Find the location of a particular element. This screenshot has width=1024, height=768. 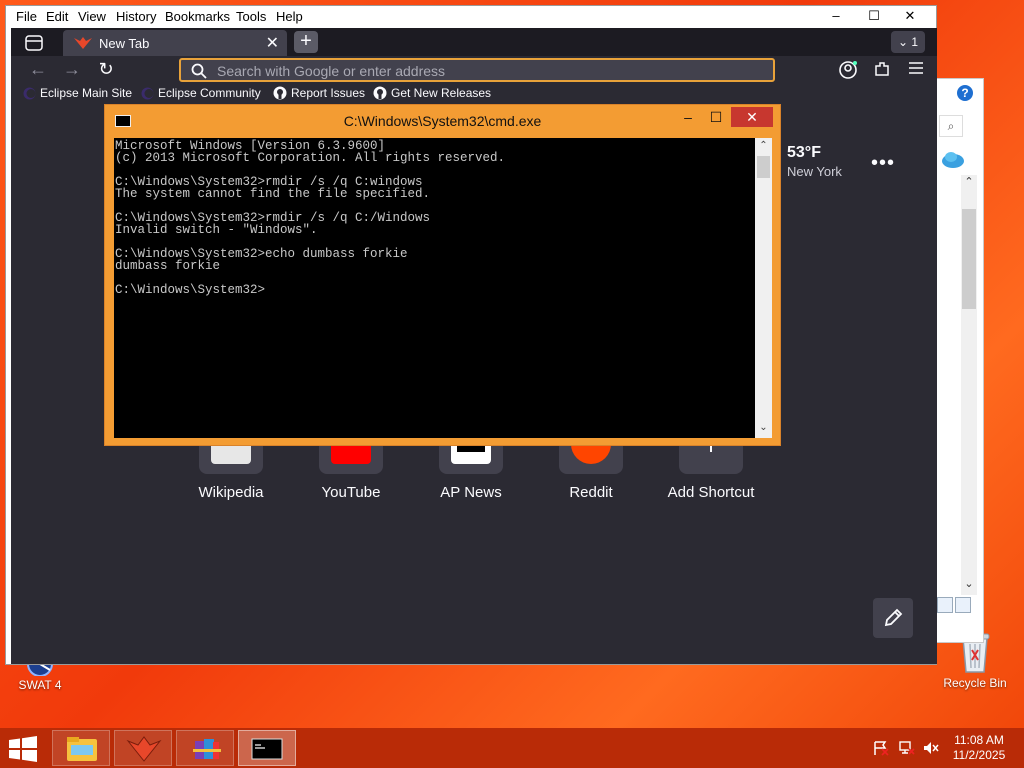

close-button: ✕ is located at coordinates (910, 16).